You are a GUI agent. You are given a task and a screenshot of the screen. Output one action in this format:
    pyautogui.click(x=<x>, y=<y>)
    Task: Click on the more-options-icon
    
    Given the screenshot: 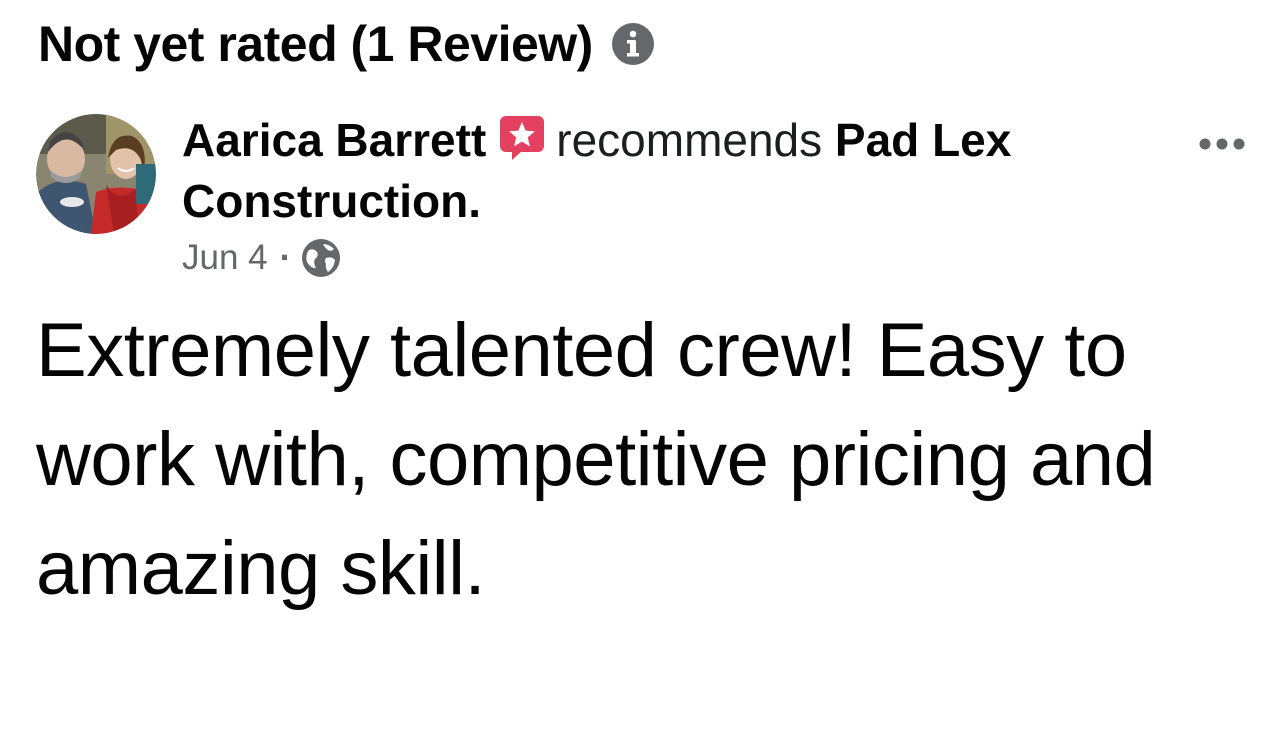 What is the action you would take?
    pyautogui.click(x=1222, y=144)
    